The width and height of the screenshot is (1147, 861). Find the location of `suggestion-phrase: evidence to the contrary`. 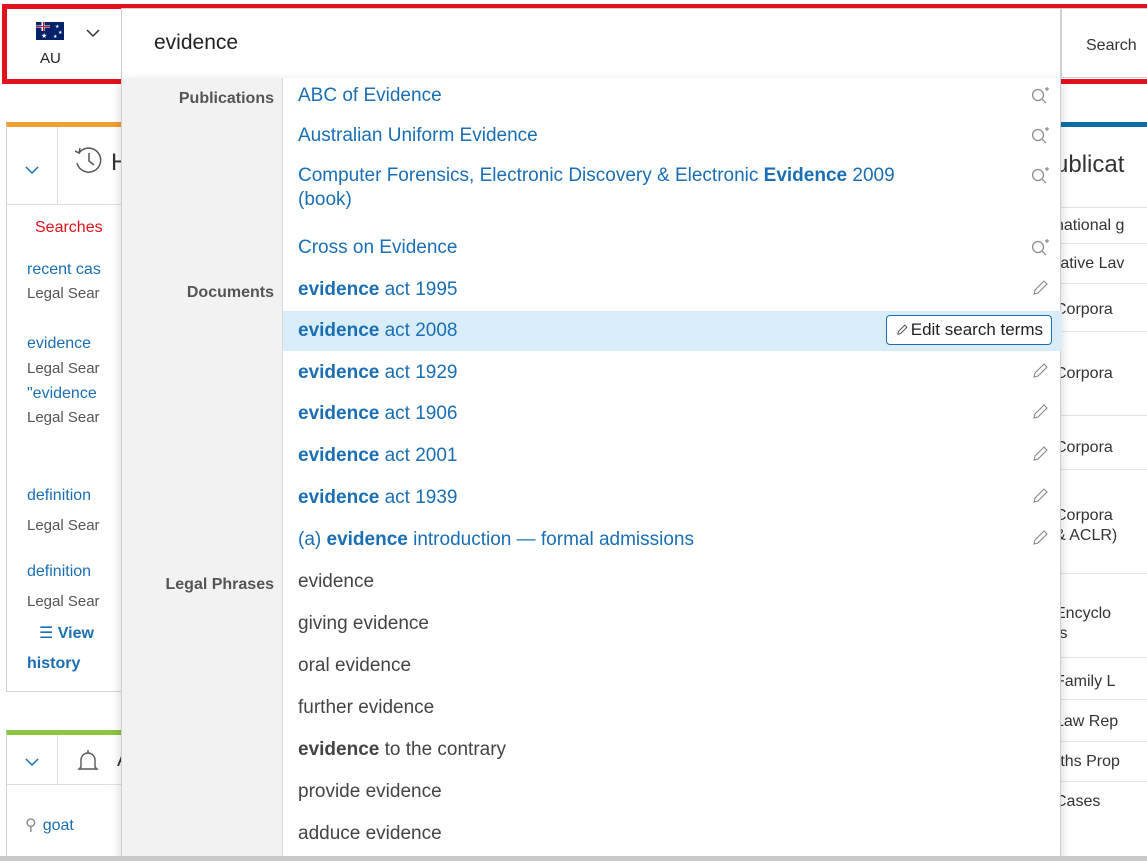

suggestion-phrase: evidence to the contrary is located at coordinates (672, 750).